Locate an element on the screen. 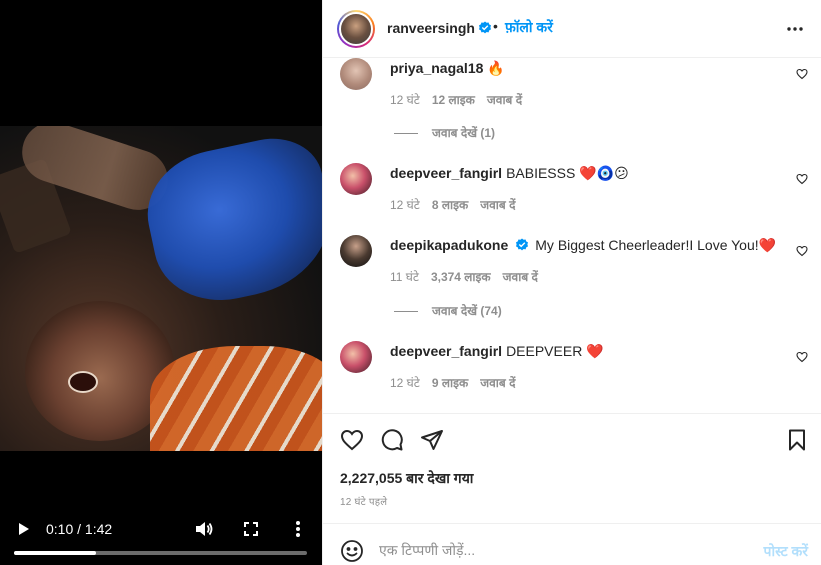  view-count: 2,227,055 बार देखा गया is located at coordinates (406, 478).